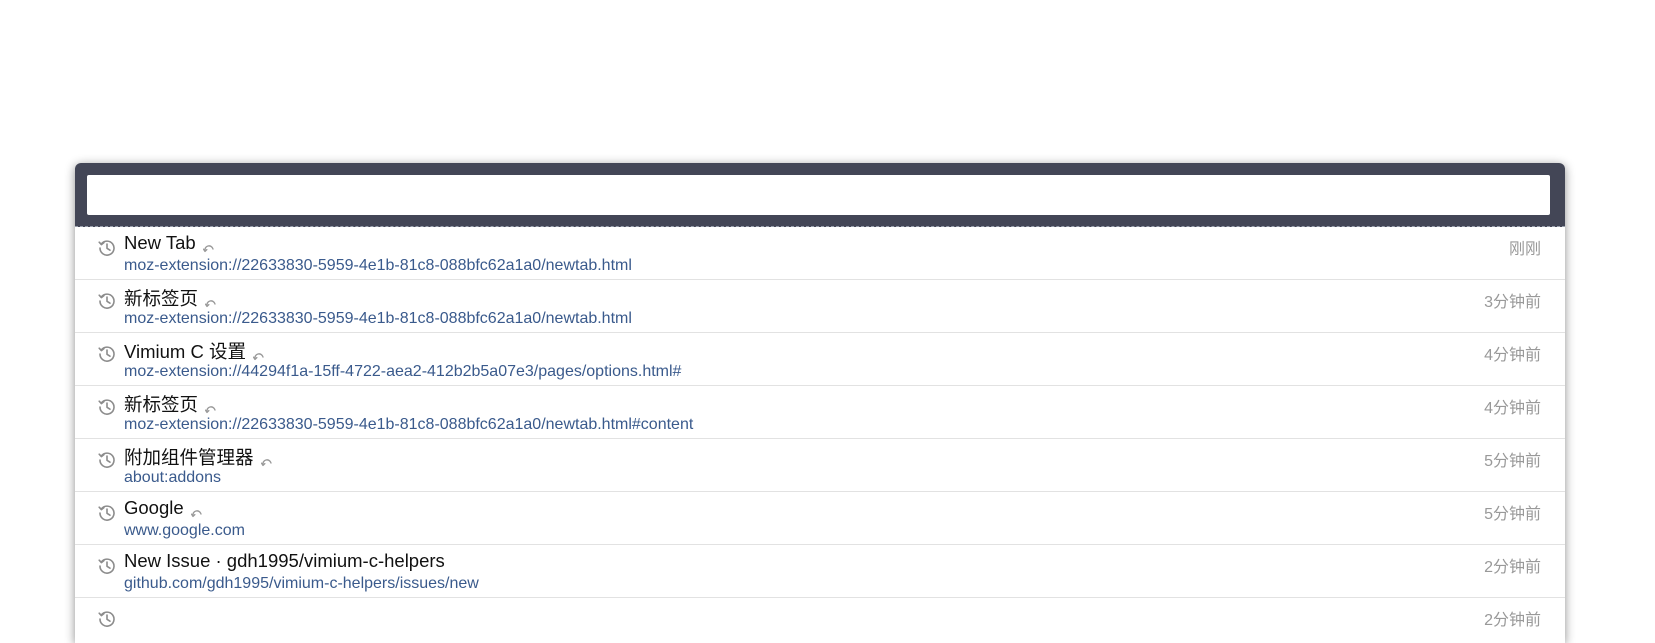 The width and height of the screenshot is (1655, 643). What do you see at coordinates (189, 457) in the screenshot?
I see `item-title: 附加组件管理器` at bounding box center [189, 457].